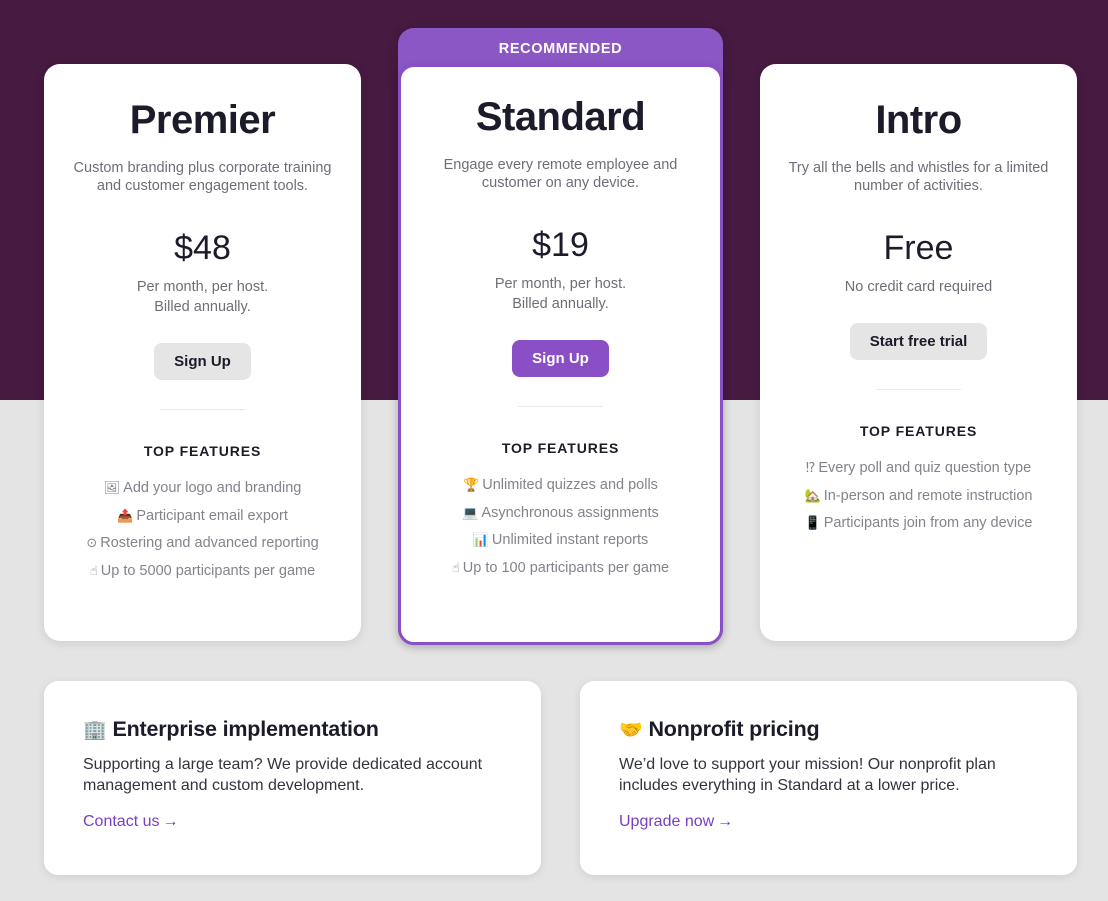 The image size is (1108, 901). What do you see at coordinates (560, 358) in the screenshot?
I see `signup-button-standard: Sign Up` at bounding box center [560, 358].